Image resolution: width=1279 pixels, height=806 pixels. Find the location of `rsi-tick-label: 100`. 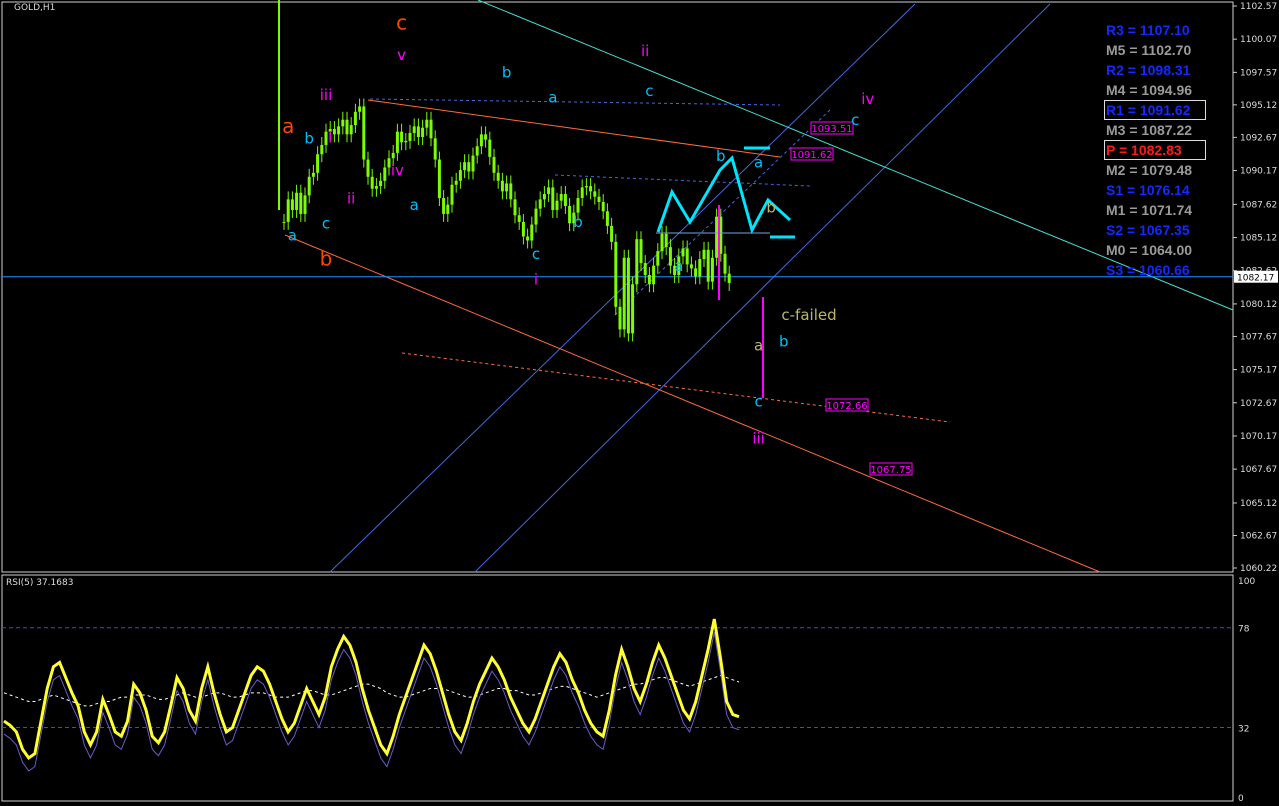

rsi-tick-label: 100 is located at coordinates (1246, 582).